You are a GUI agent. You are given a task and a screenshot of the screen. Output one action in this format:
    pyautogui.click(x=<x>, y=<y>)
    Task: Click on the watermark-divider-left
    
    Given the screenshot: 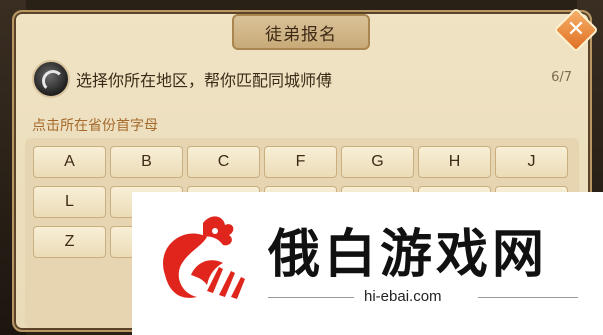 What is the action you would take?
    pyautogui.click(x=311, y=297)
    